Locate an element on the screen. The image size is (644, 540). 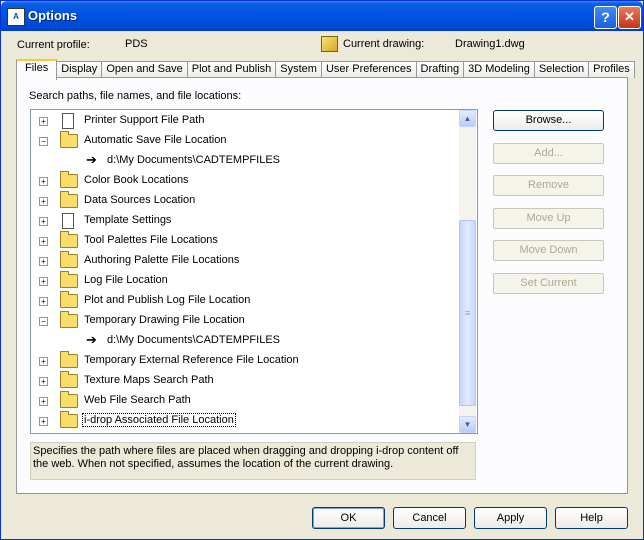
title-help-button: ? is located at coordinates (605, 17).